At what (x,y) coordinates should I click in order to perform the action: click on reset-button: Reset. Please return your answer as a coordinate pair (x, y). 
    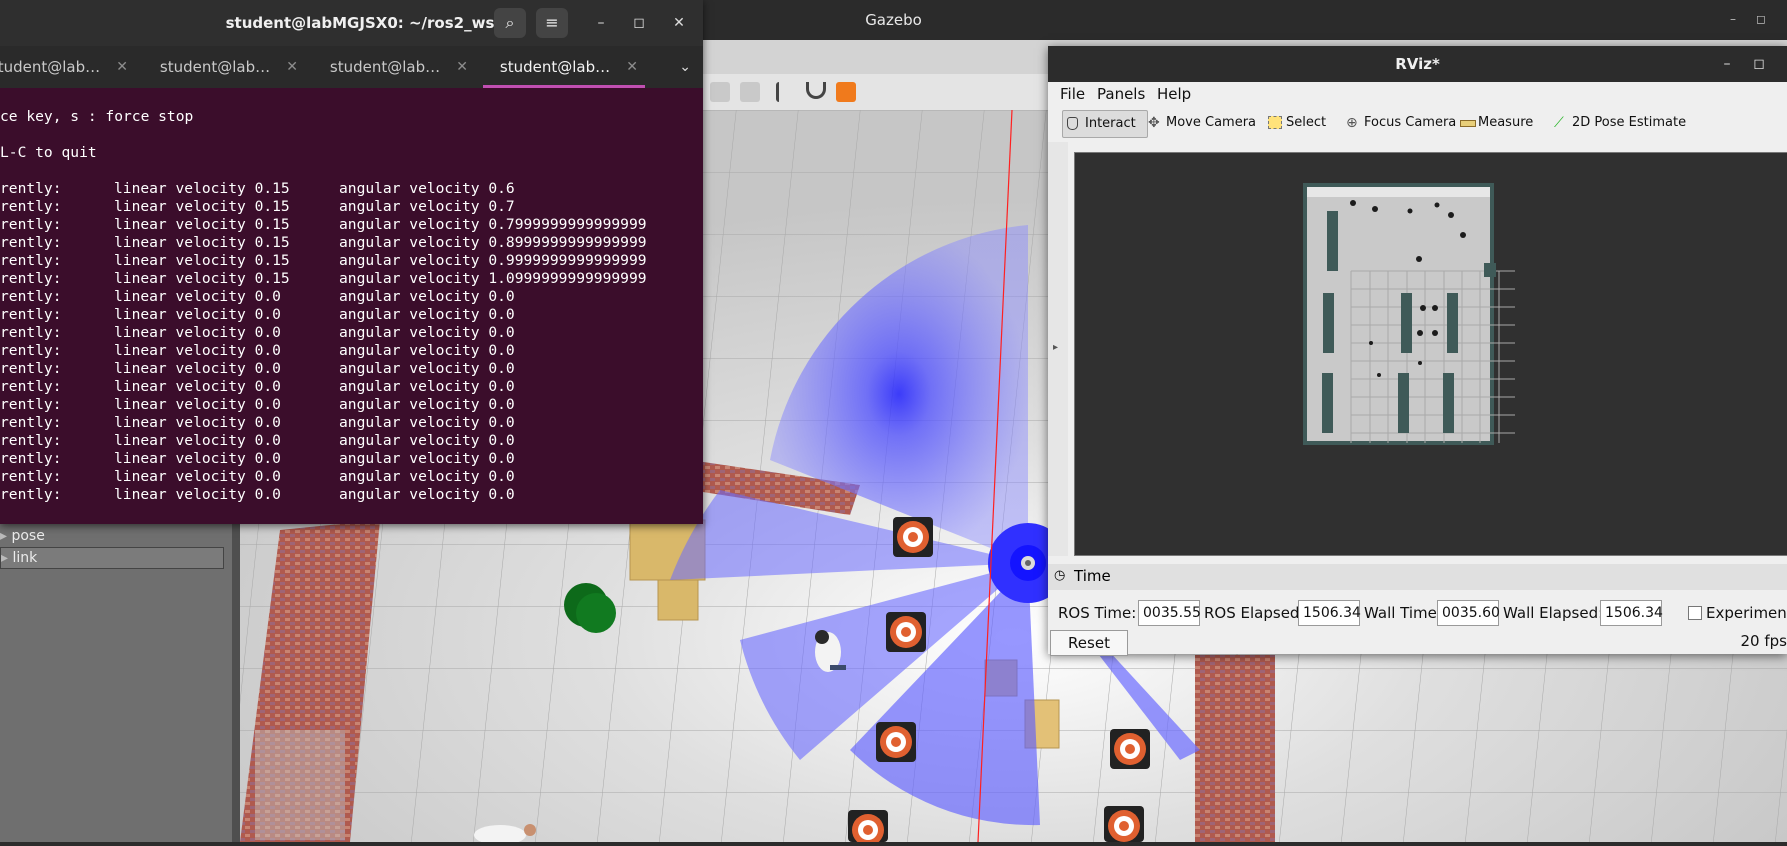
    Looking at the image, I should click on (1089, 643).